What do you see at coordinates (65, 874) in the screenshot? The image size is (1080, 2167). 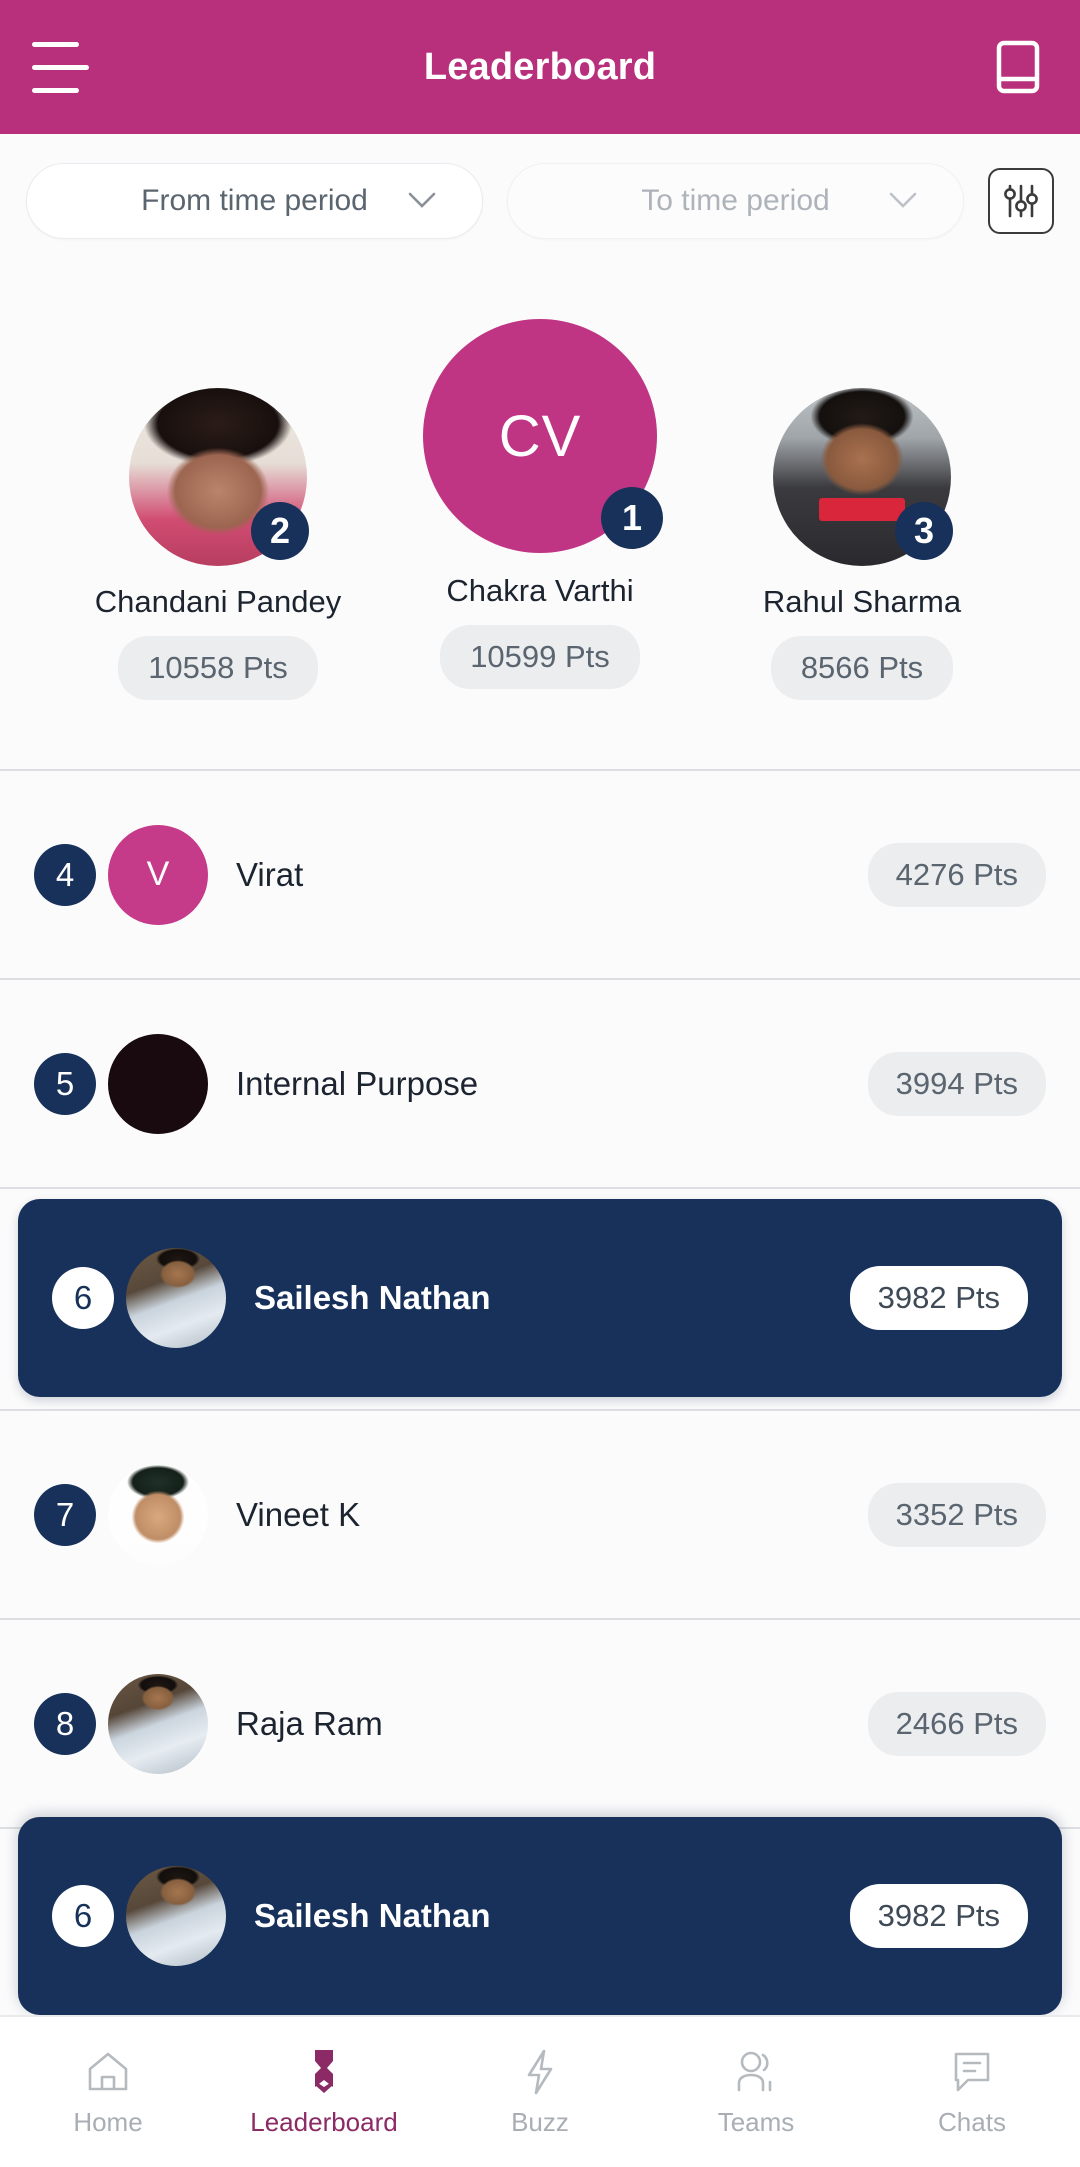 I see `rank-badge: 4` at bounding box center [65, 874].